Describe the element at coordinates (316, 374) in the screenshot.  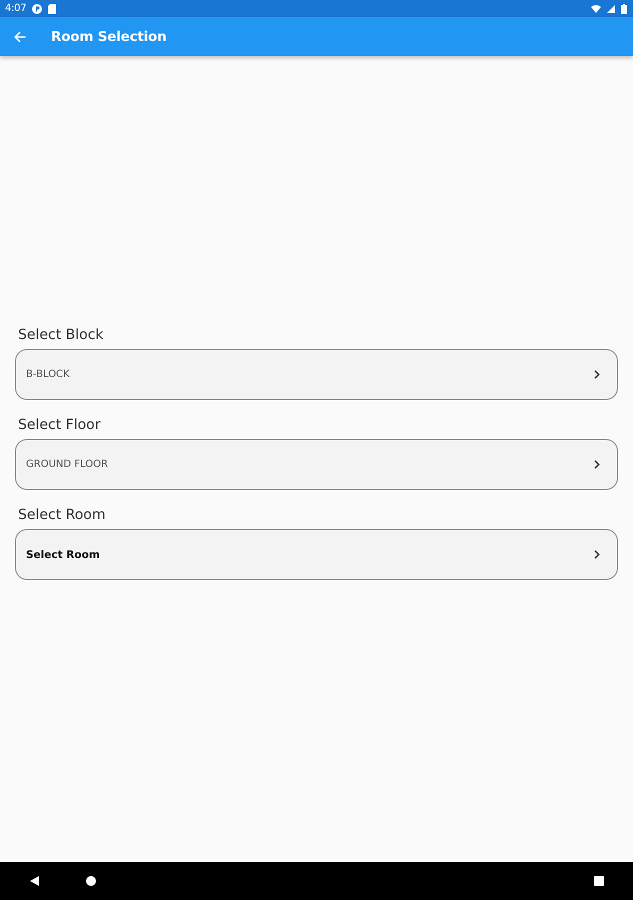
I see `dropdown-field: B-BLOCK` at that location.